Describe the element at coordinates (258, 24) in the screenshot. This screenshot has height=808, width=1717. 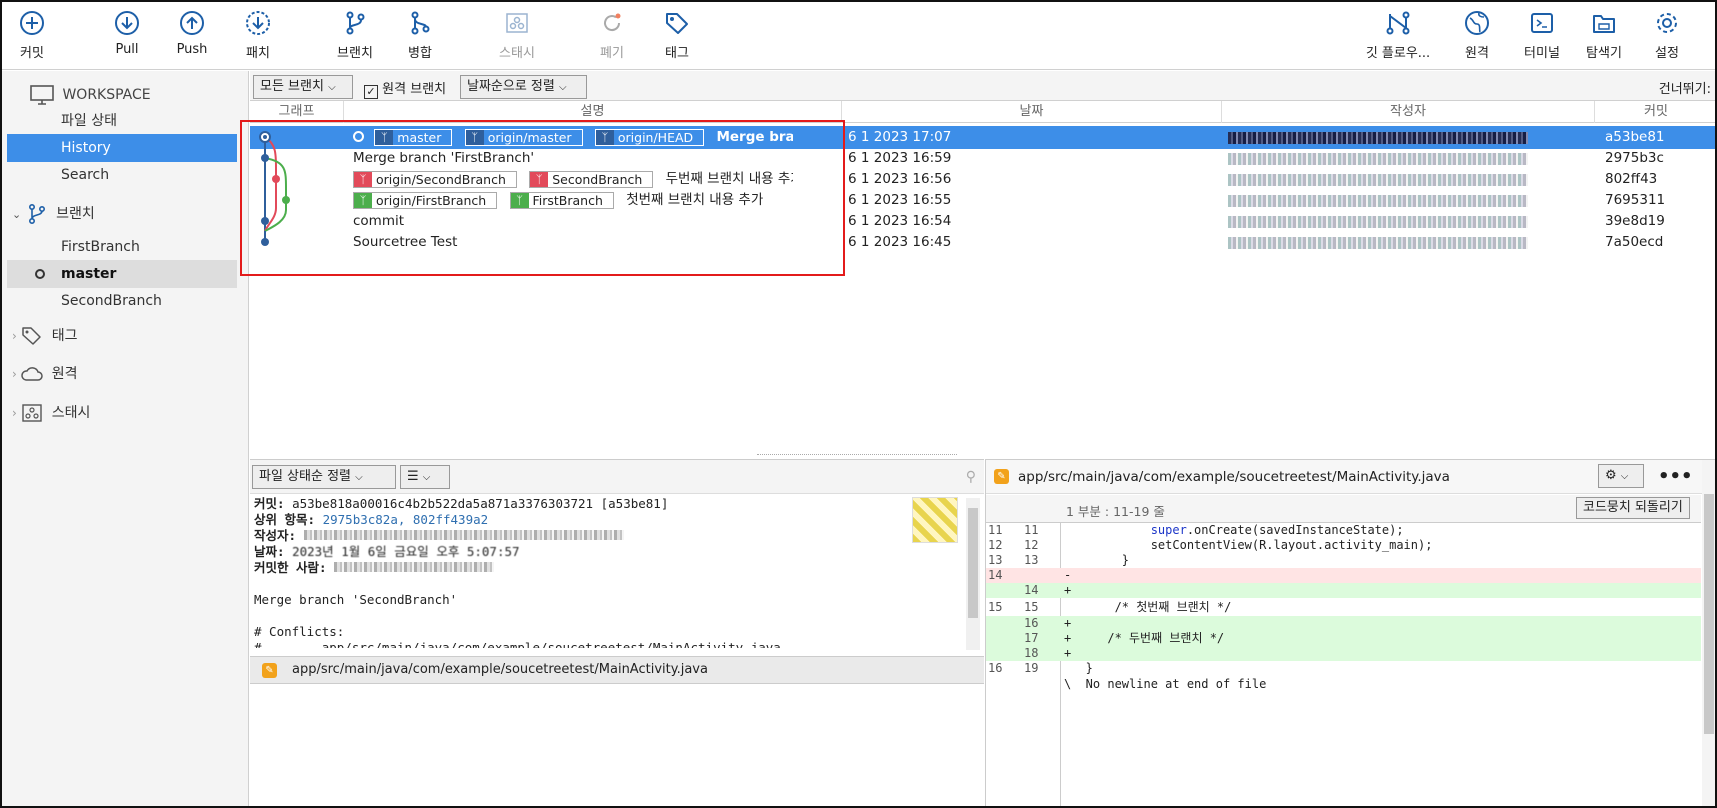
I see `fetch-dashed-circle-icon` at that location.